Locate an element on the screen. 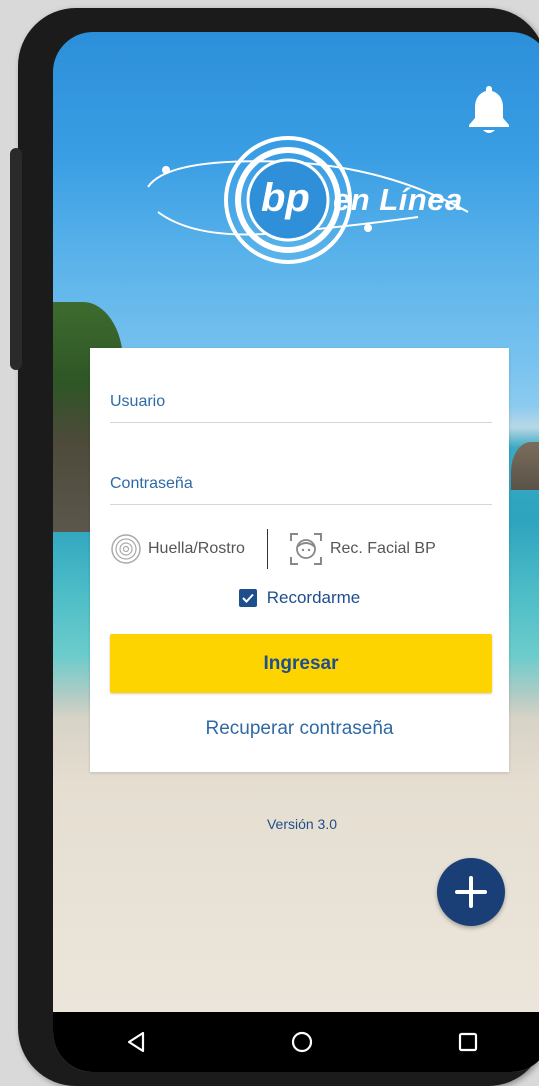 This screenshot has height=1086, width=539. facial-label: Rec. Facial BP is located at coordinates (382, 548).